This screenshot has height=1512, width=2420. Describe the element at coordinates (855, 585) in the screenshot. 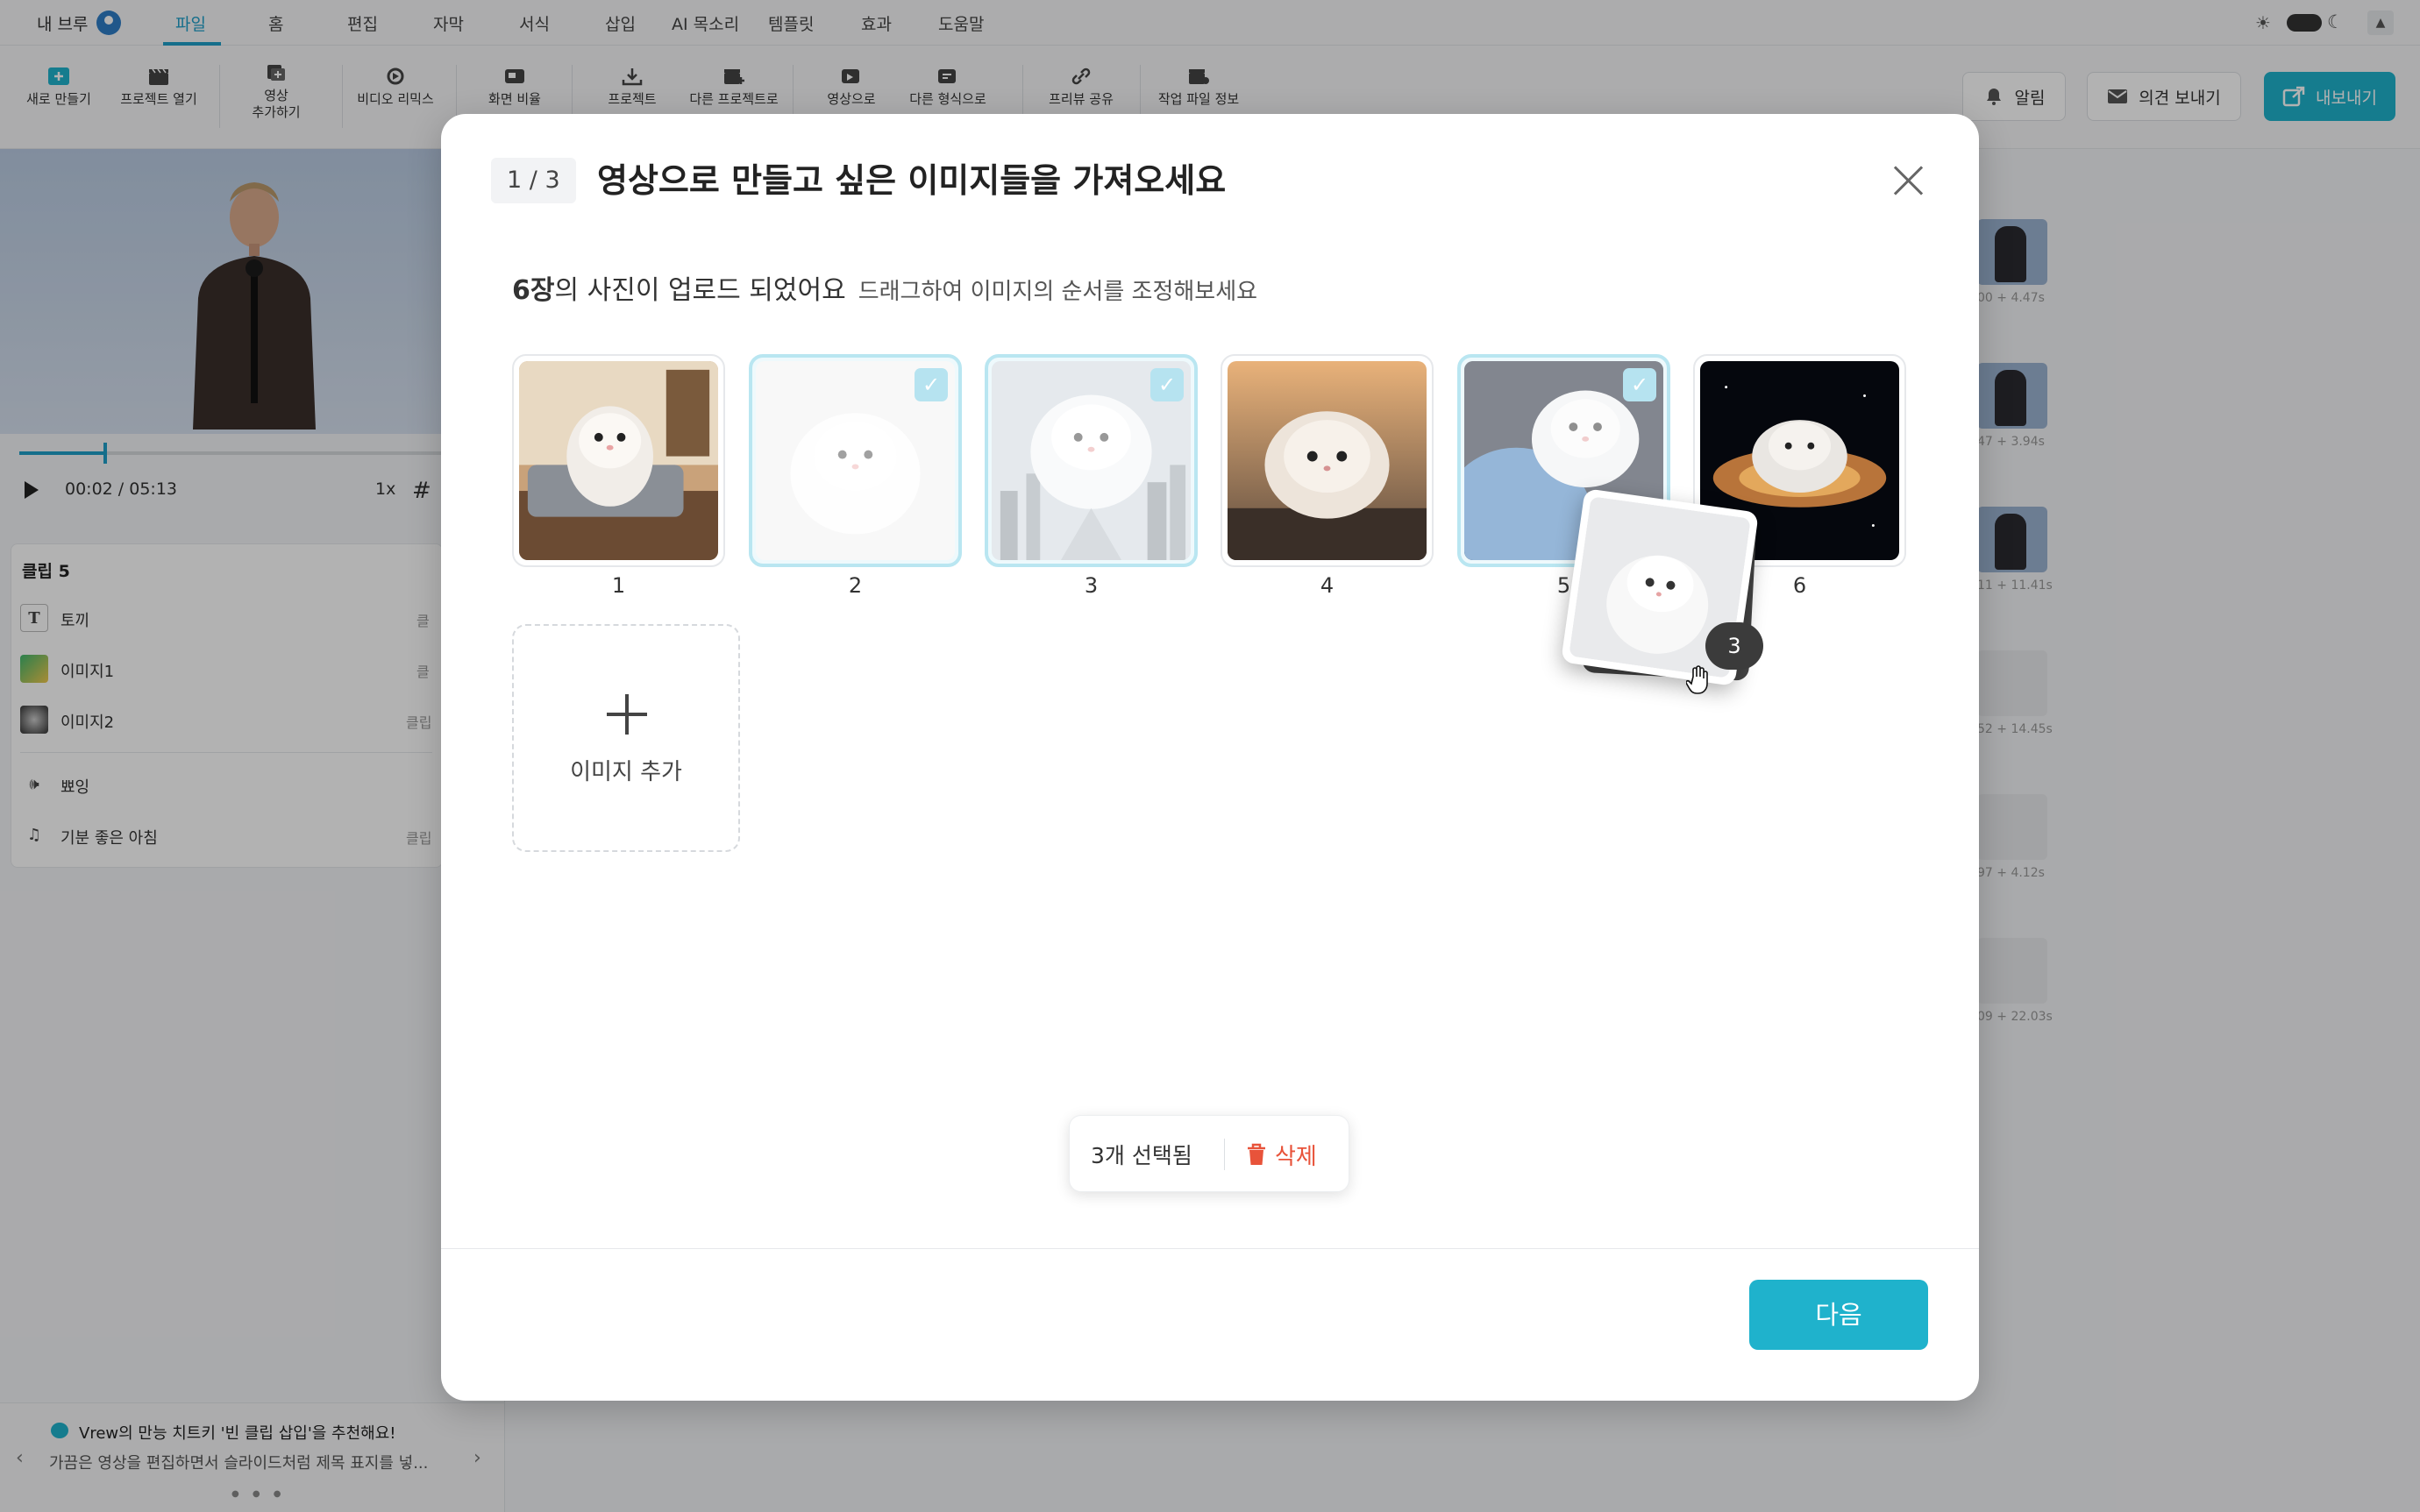

I see `image-number: 2` at that location.